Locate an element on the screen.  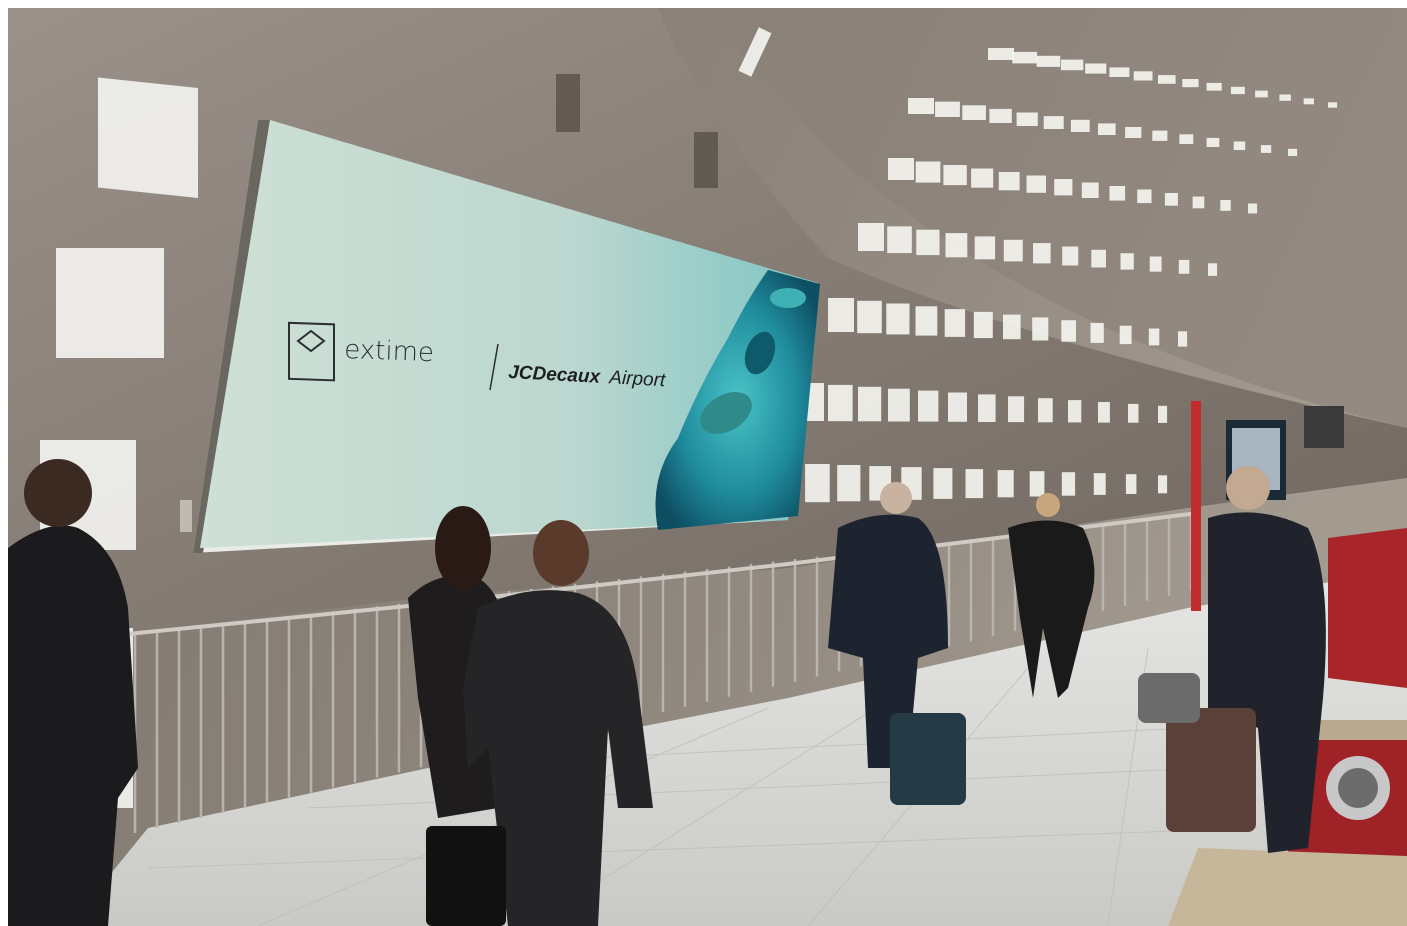
flight-info-board is located at coordinates (1324, 427).